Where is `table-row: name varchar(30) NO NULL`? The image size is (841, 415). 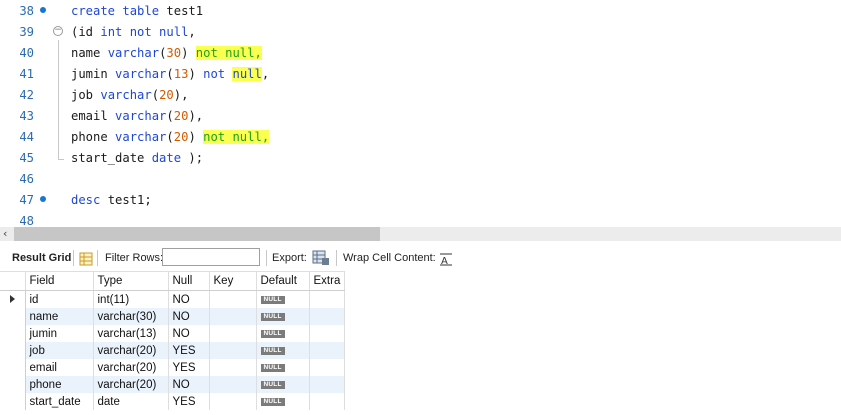 table-row: name varchar(30) NO NULL is located at coordinates (172, 316).